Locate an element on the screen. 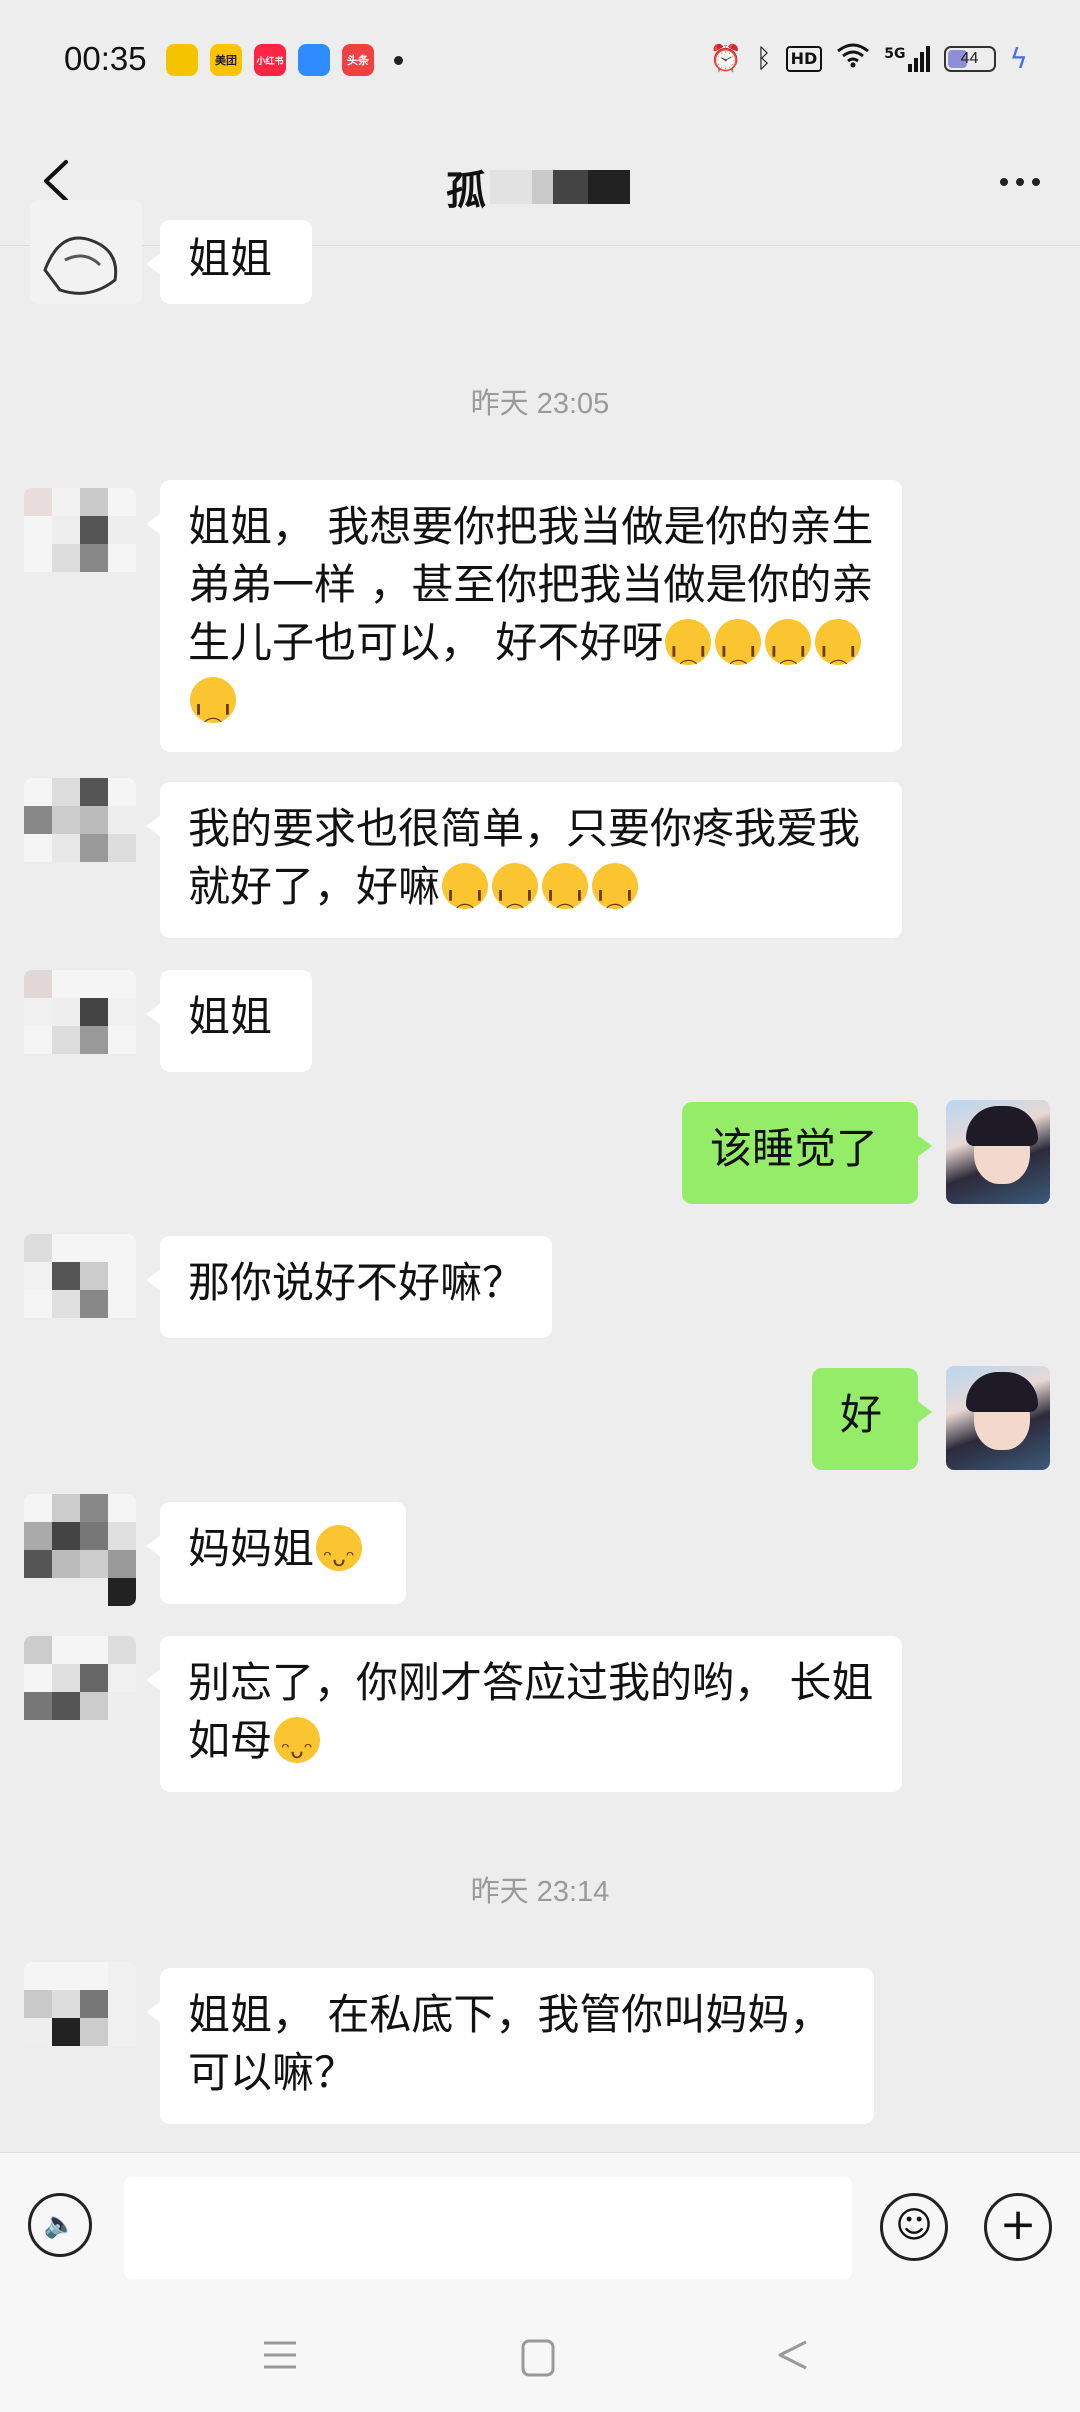 The image size is (1080, 2412). timestamp: 昨天 23:05 is located at coordinates (540, 404).